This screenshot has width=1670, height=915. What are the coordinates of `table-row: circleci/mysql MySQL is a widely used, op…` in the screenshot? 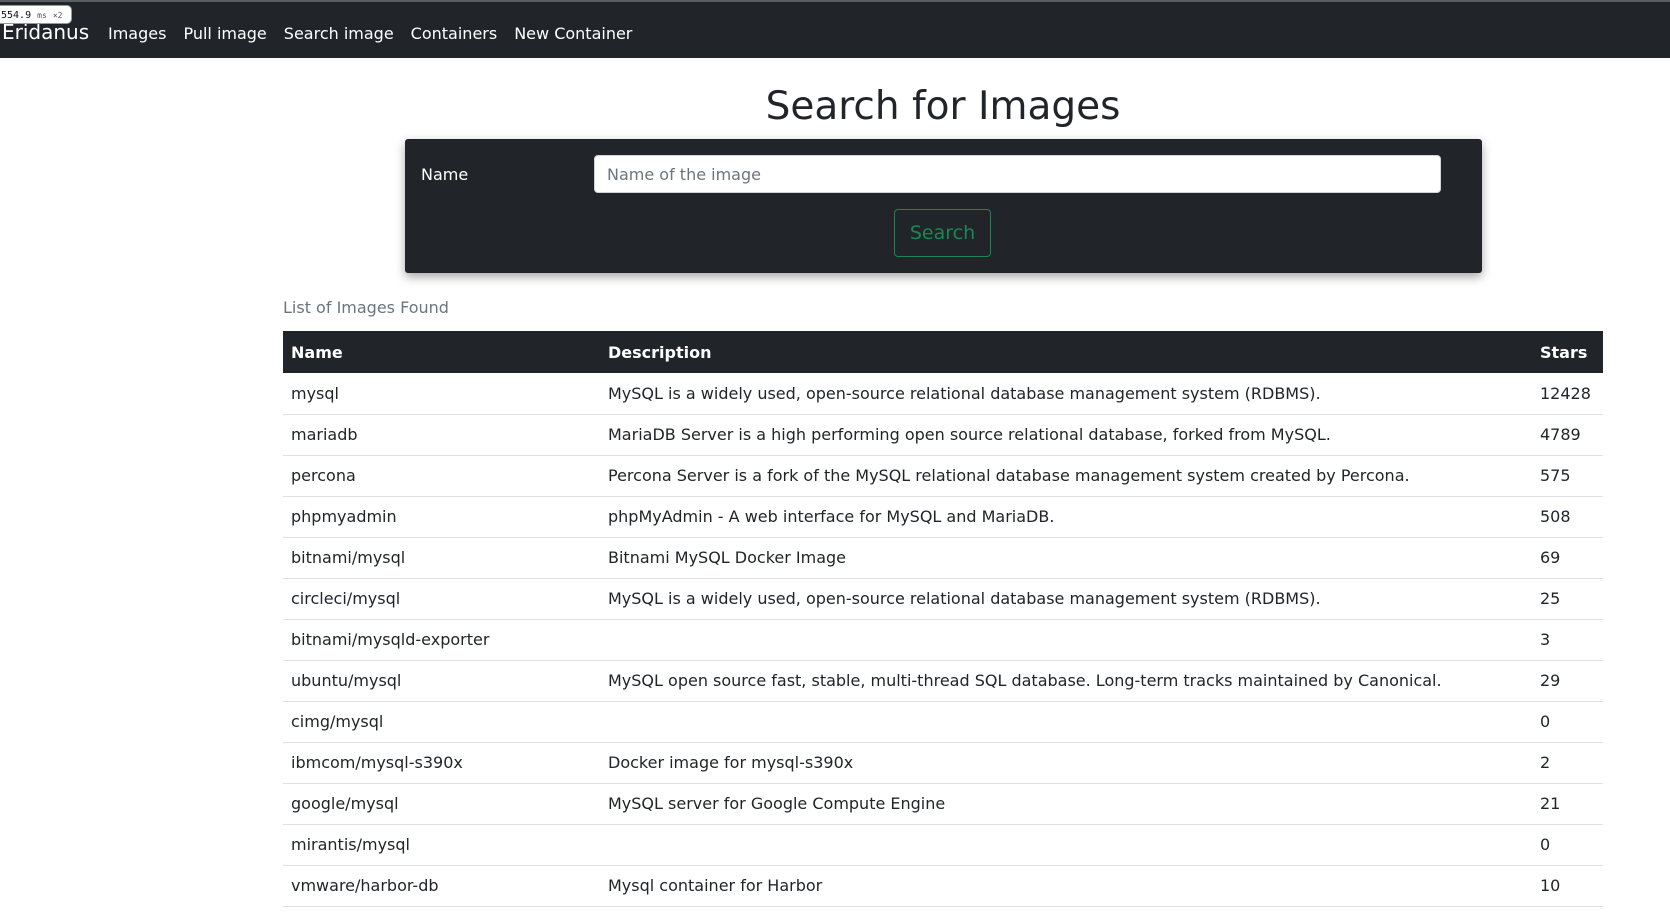 It's located at (943, 599).